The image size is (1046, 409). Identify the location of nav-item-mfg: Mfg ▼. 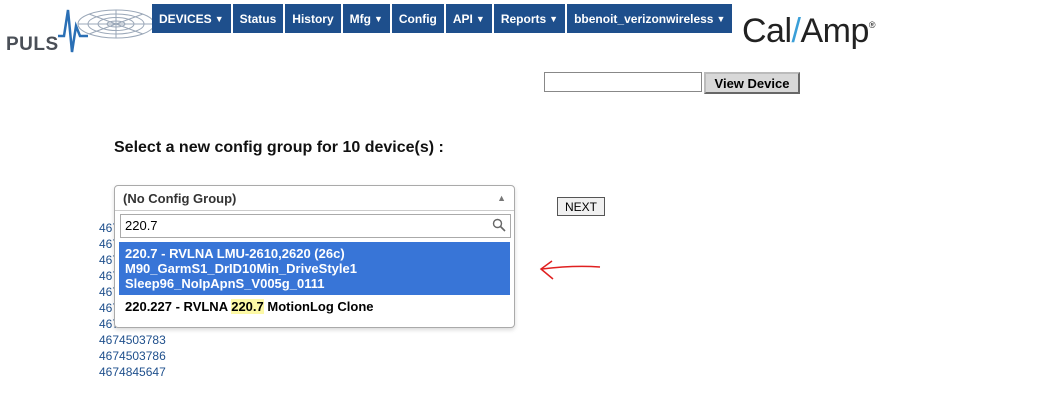
(366, 18).